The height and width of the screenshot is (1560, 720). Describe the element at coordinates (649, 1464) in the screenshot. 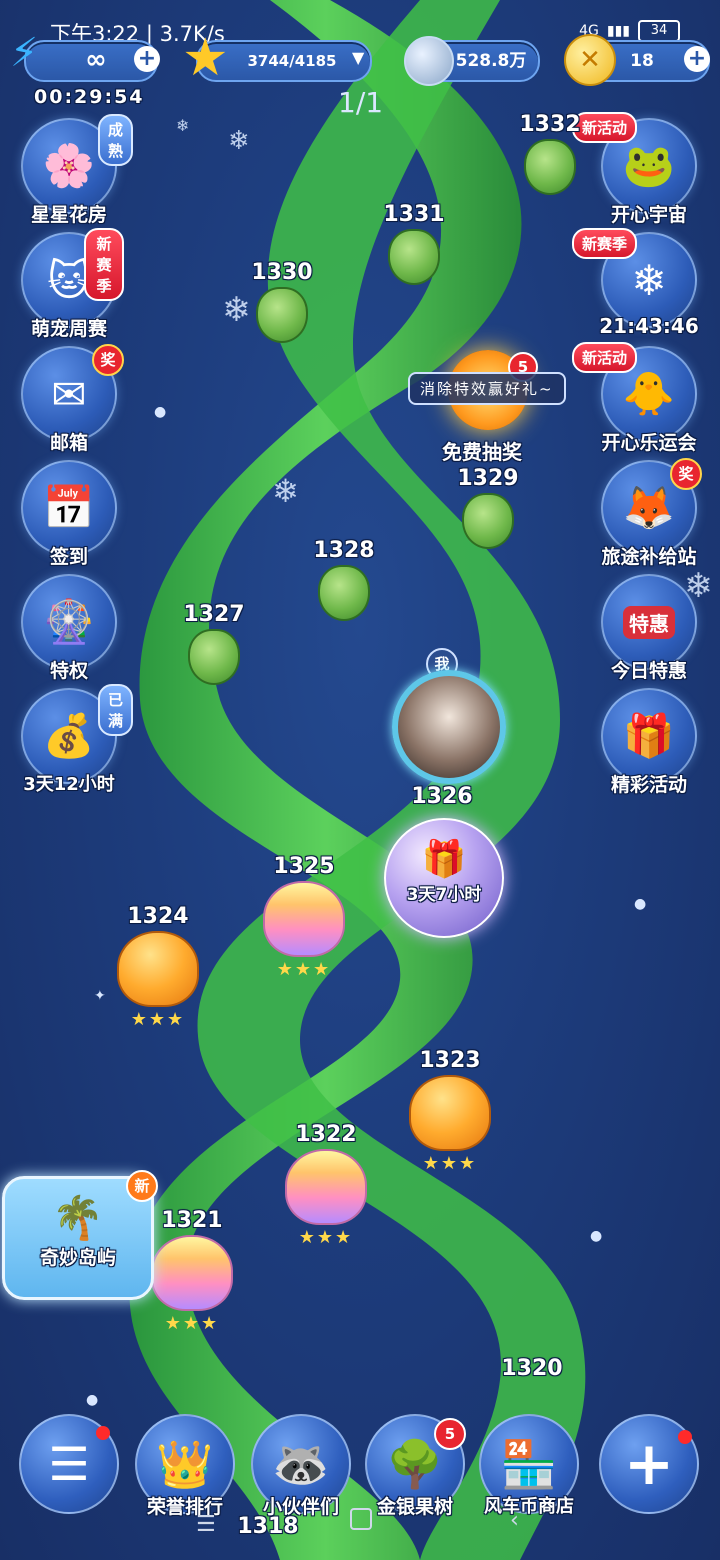

I see `bottom-plus-button: +` at that location.